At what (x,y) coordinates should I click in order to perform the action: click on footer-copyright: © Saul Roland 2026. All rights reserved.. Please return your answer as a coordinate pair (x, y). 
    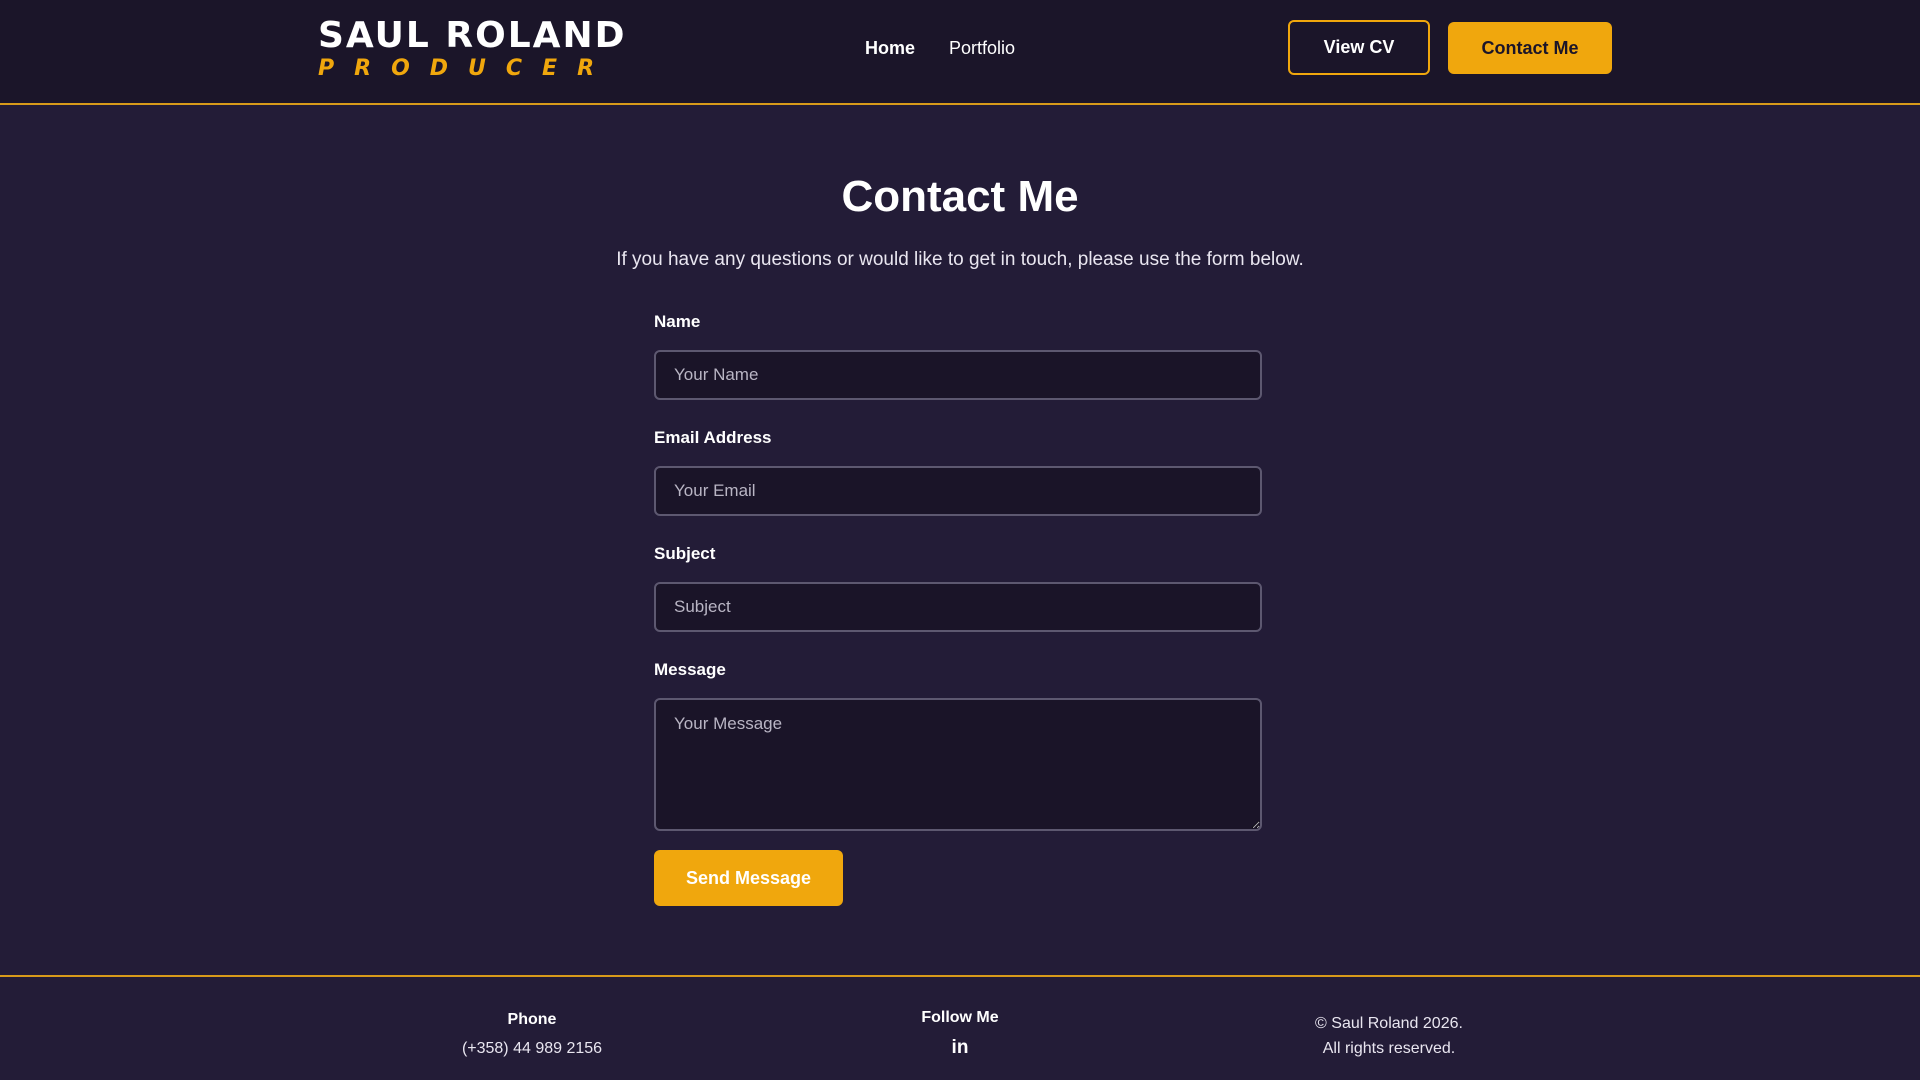
    Looking at the image, I should click on (1389, 1036).